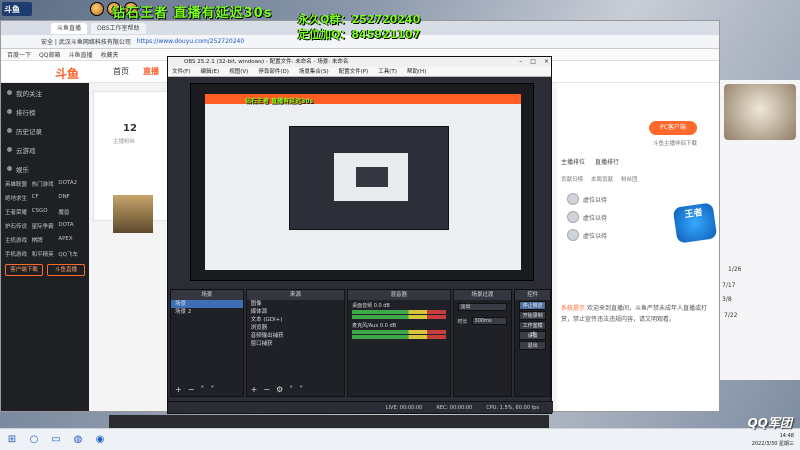 This screenshot has height=450, width=800. Describe the element at coordinates (374, 326) in the screenshot. I see `mixer-channel-mic: 麦克风/Aux 0.0 dB` at that location.